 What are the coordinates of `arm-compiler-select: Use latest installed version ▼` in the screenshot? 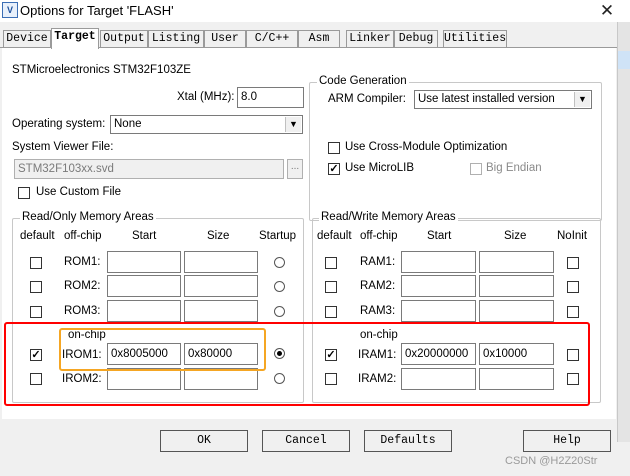 It's located at (503, 99).